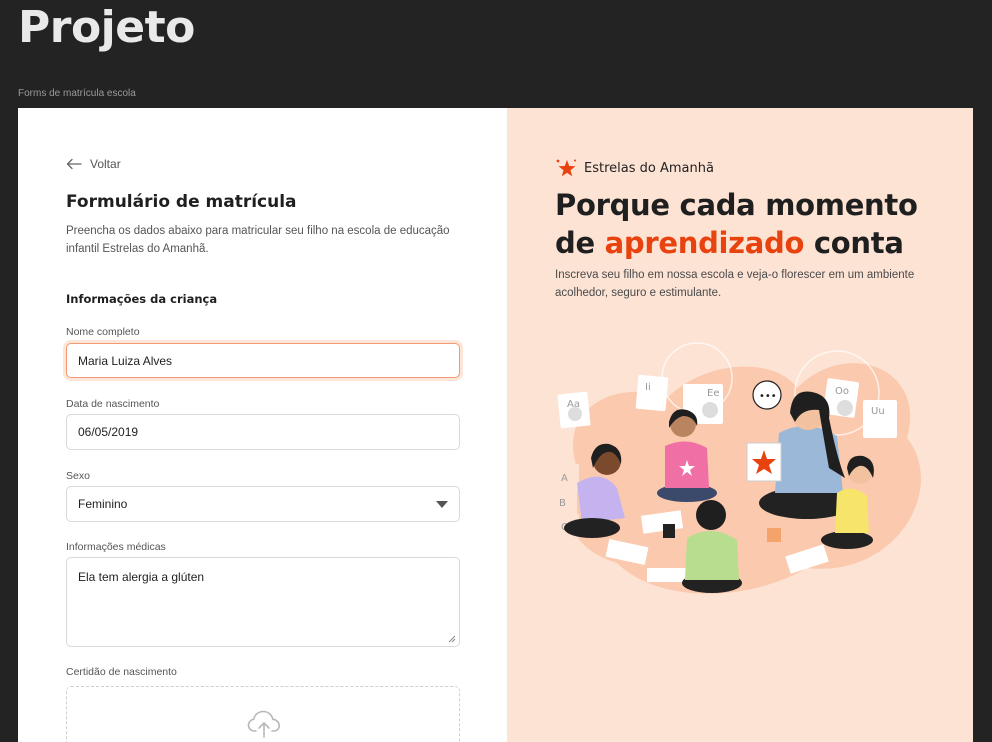 This screenshot has height=742, width=992. Describe the element at coordinates (566, 168) in the screenshot. I see `star-logo-icon` at that location.